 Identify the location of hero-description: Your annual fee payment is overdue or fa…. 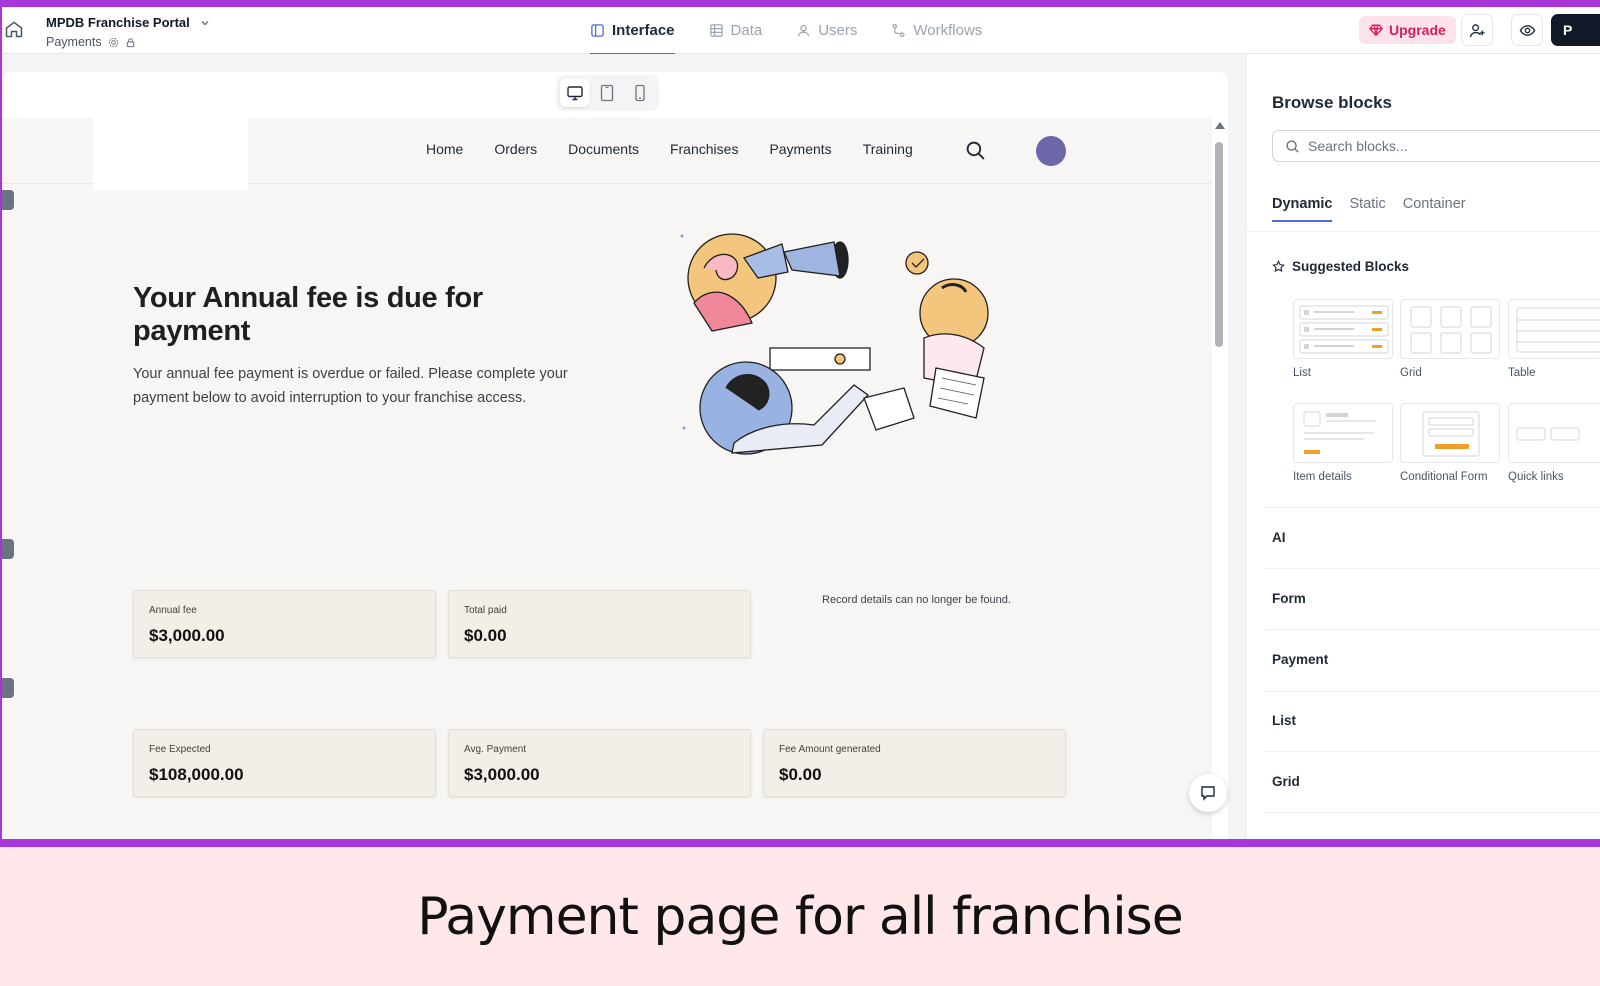
(350, 386).